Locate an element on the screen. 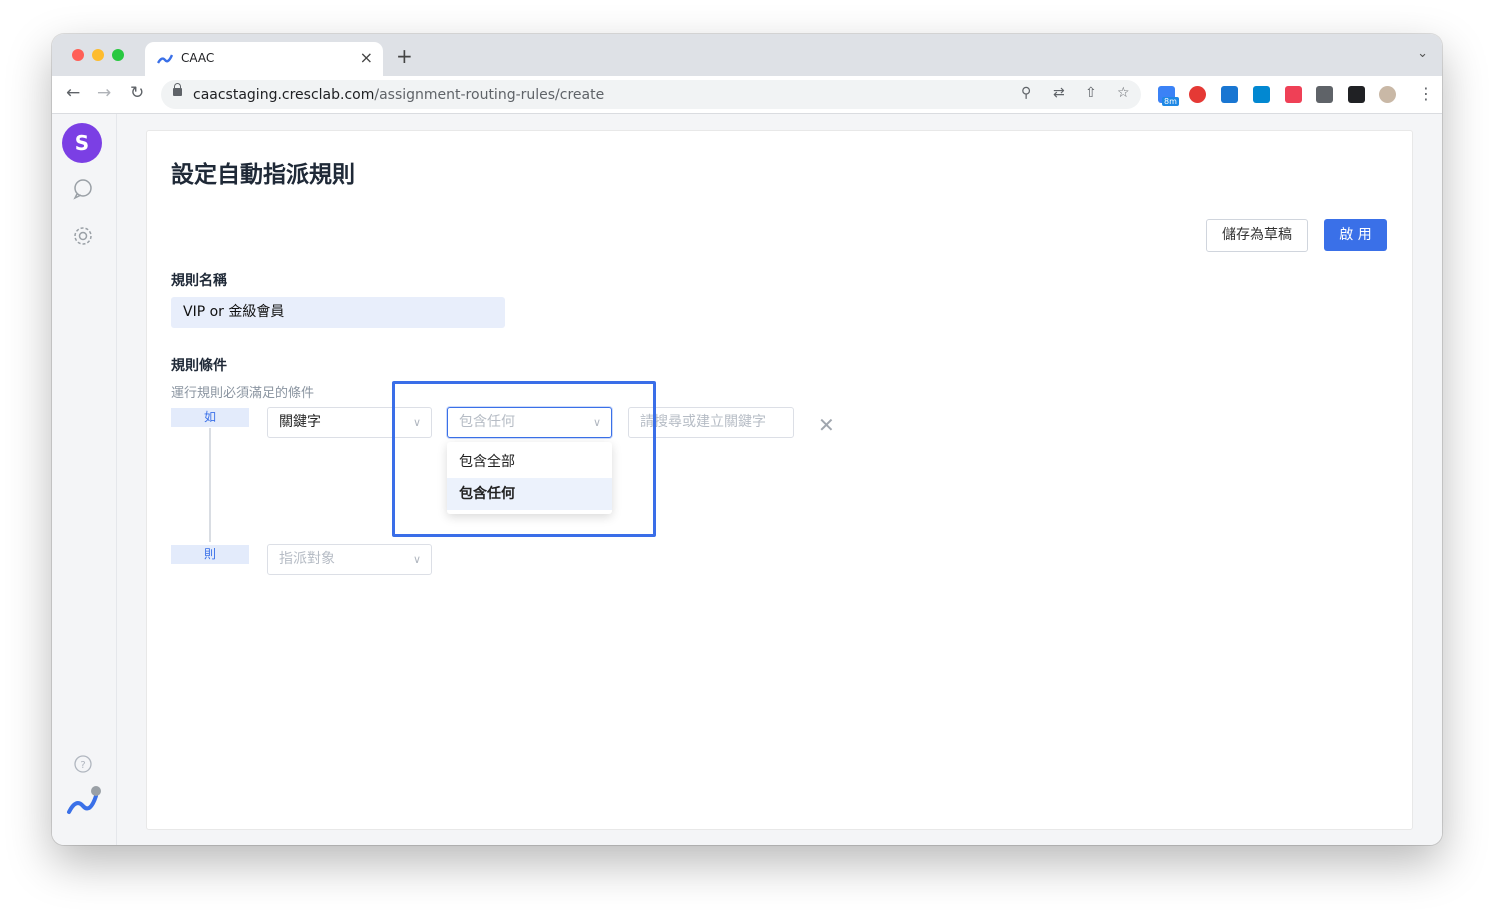  forward-arrow-icon: → is located at coordinates (104, 93).